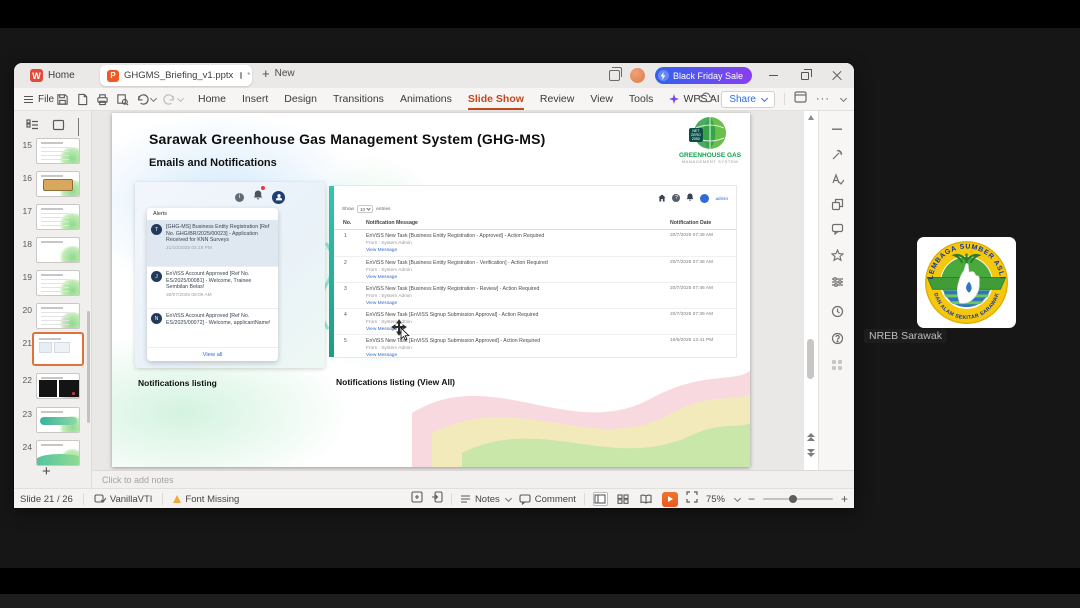  What do you see at coordinates (241, 75) in the screenshot?
I see `tab-preview-icon` at bounding box center [241, 75].